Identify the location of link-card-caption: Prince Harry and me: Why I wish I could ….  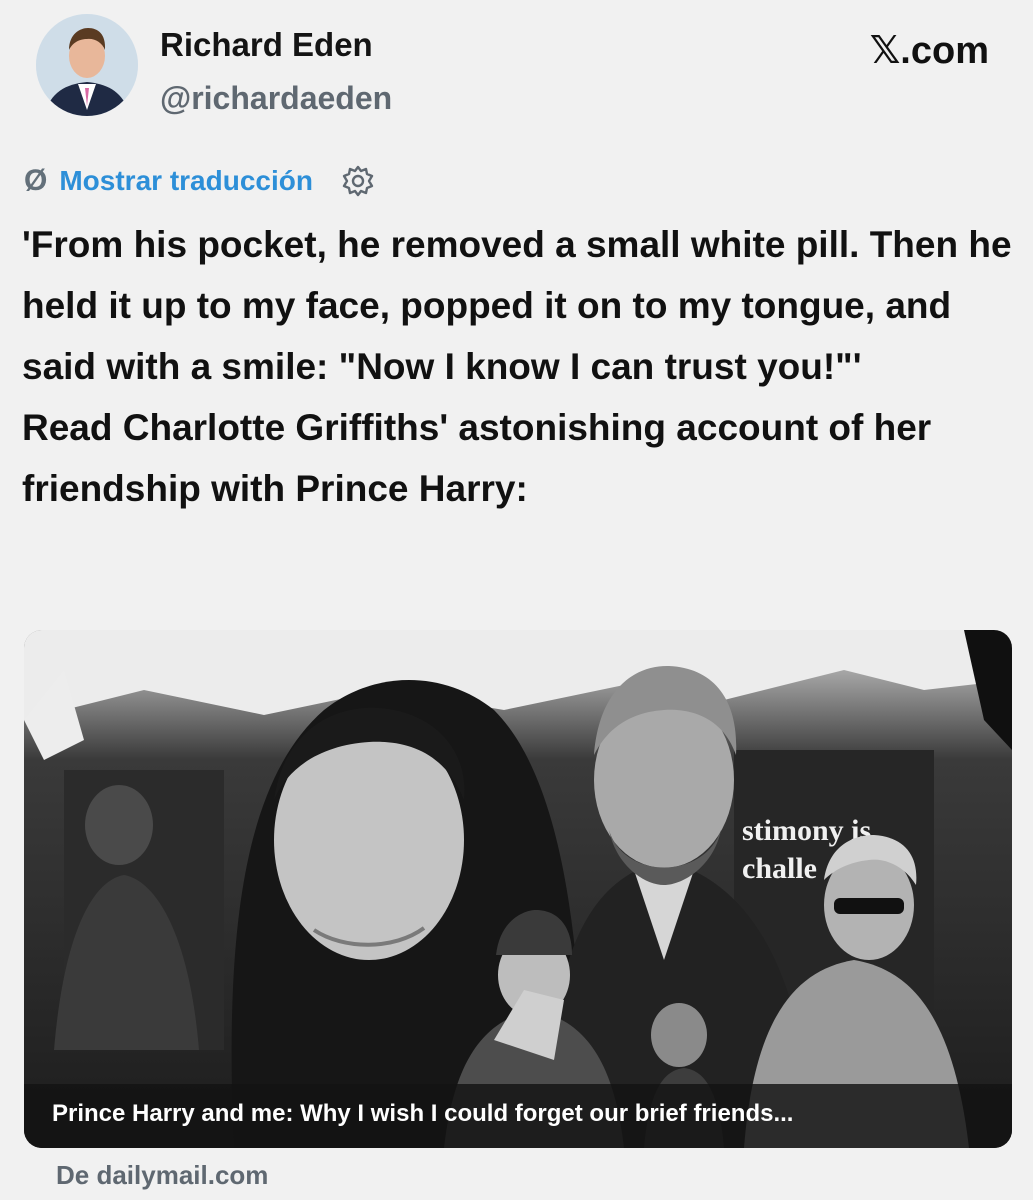
(518, 1116).